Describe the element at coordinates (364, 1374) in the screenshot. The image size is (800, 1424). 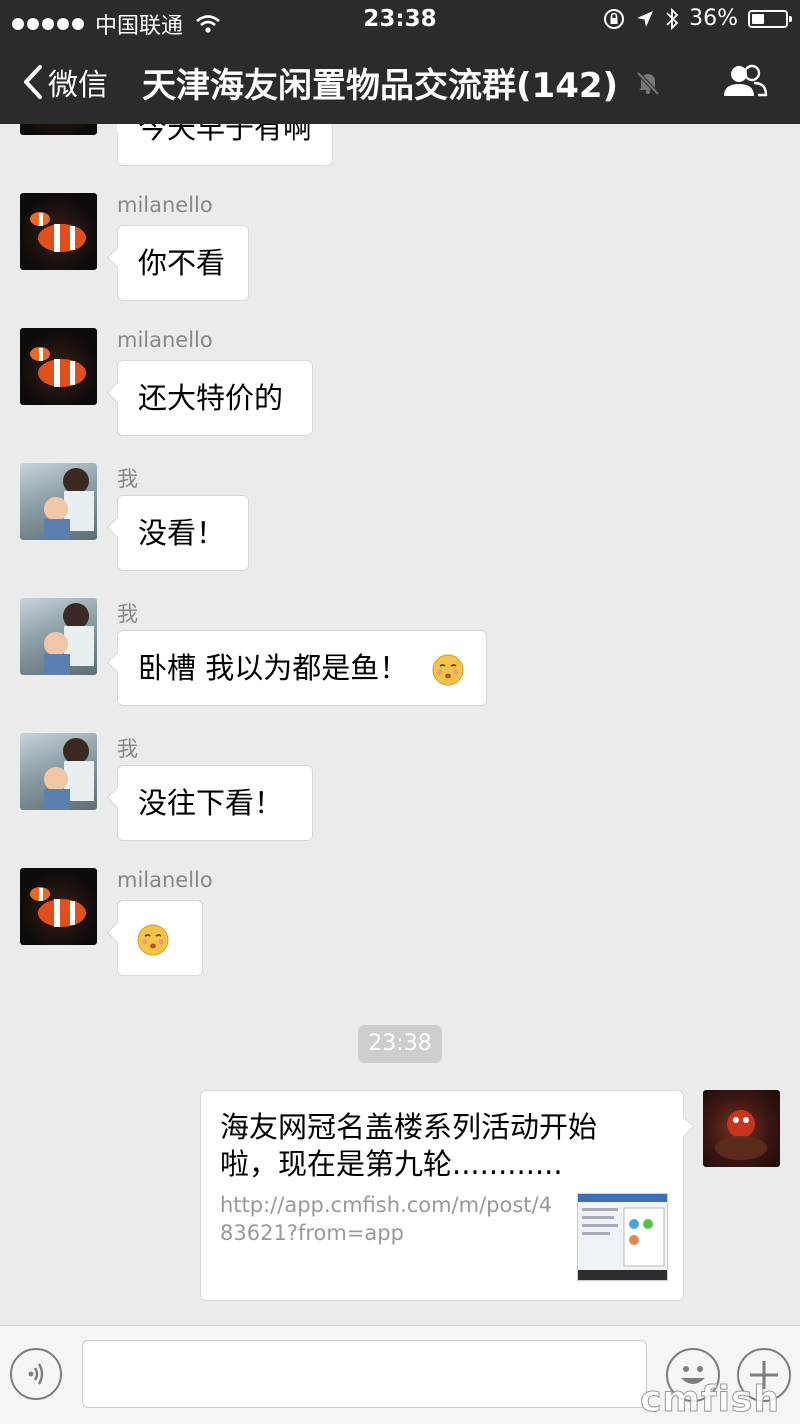
I see `message-input` at that location.